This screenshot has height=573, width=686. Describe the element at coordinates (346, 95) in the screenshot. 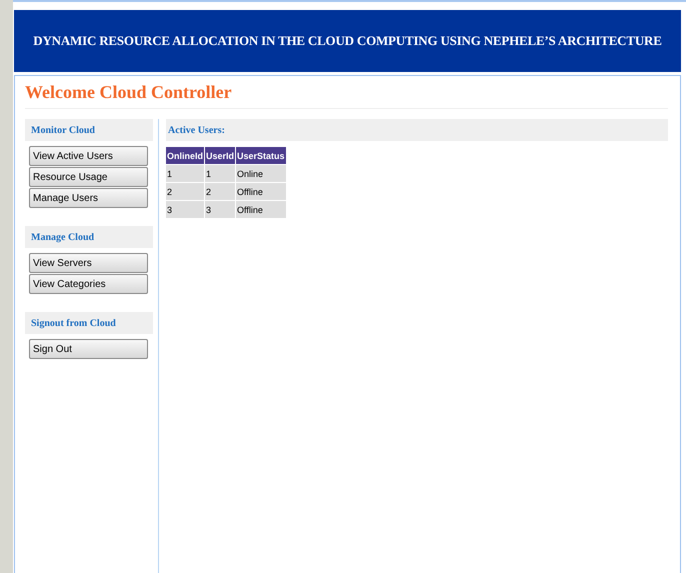

I see `welcome-heading: Welcome Cloud Controller` at that location.